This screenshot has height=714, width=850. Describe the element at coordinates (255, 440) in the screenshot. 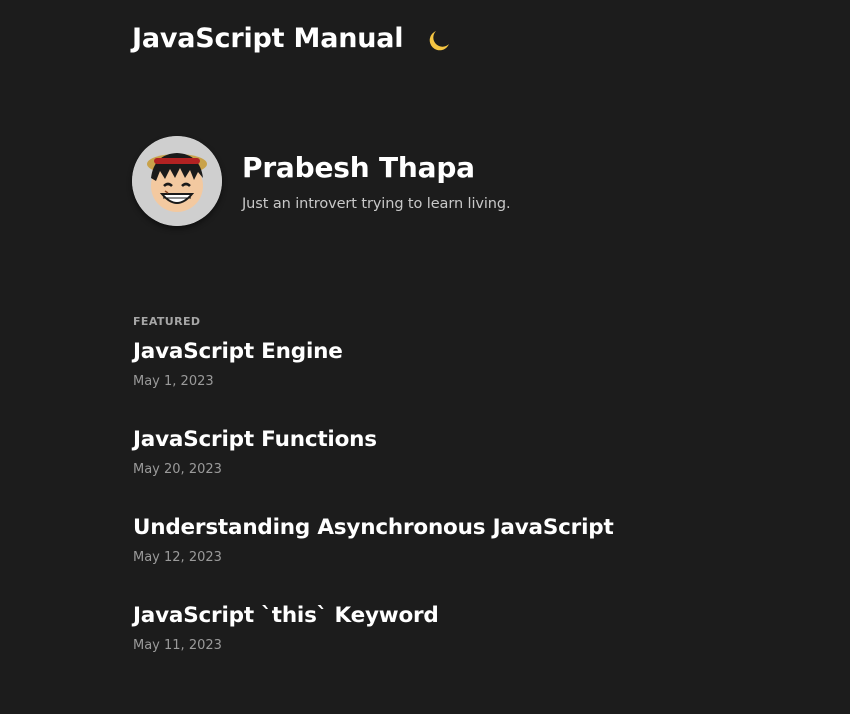

I see `post-title-link: JavaScript Functions` at that location.